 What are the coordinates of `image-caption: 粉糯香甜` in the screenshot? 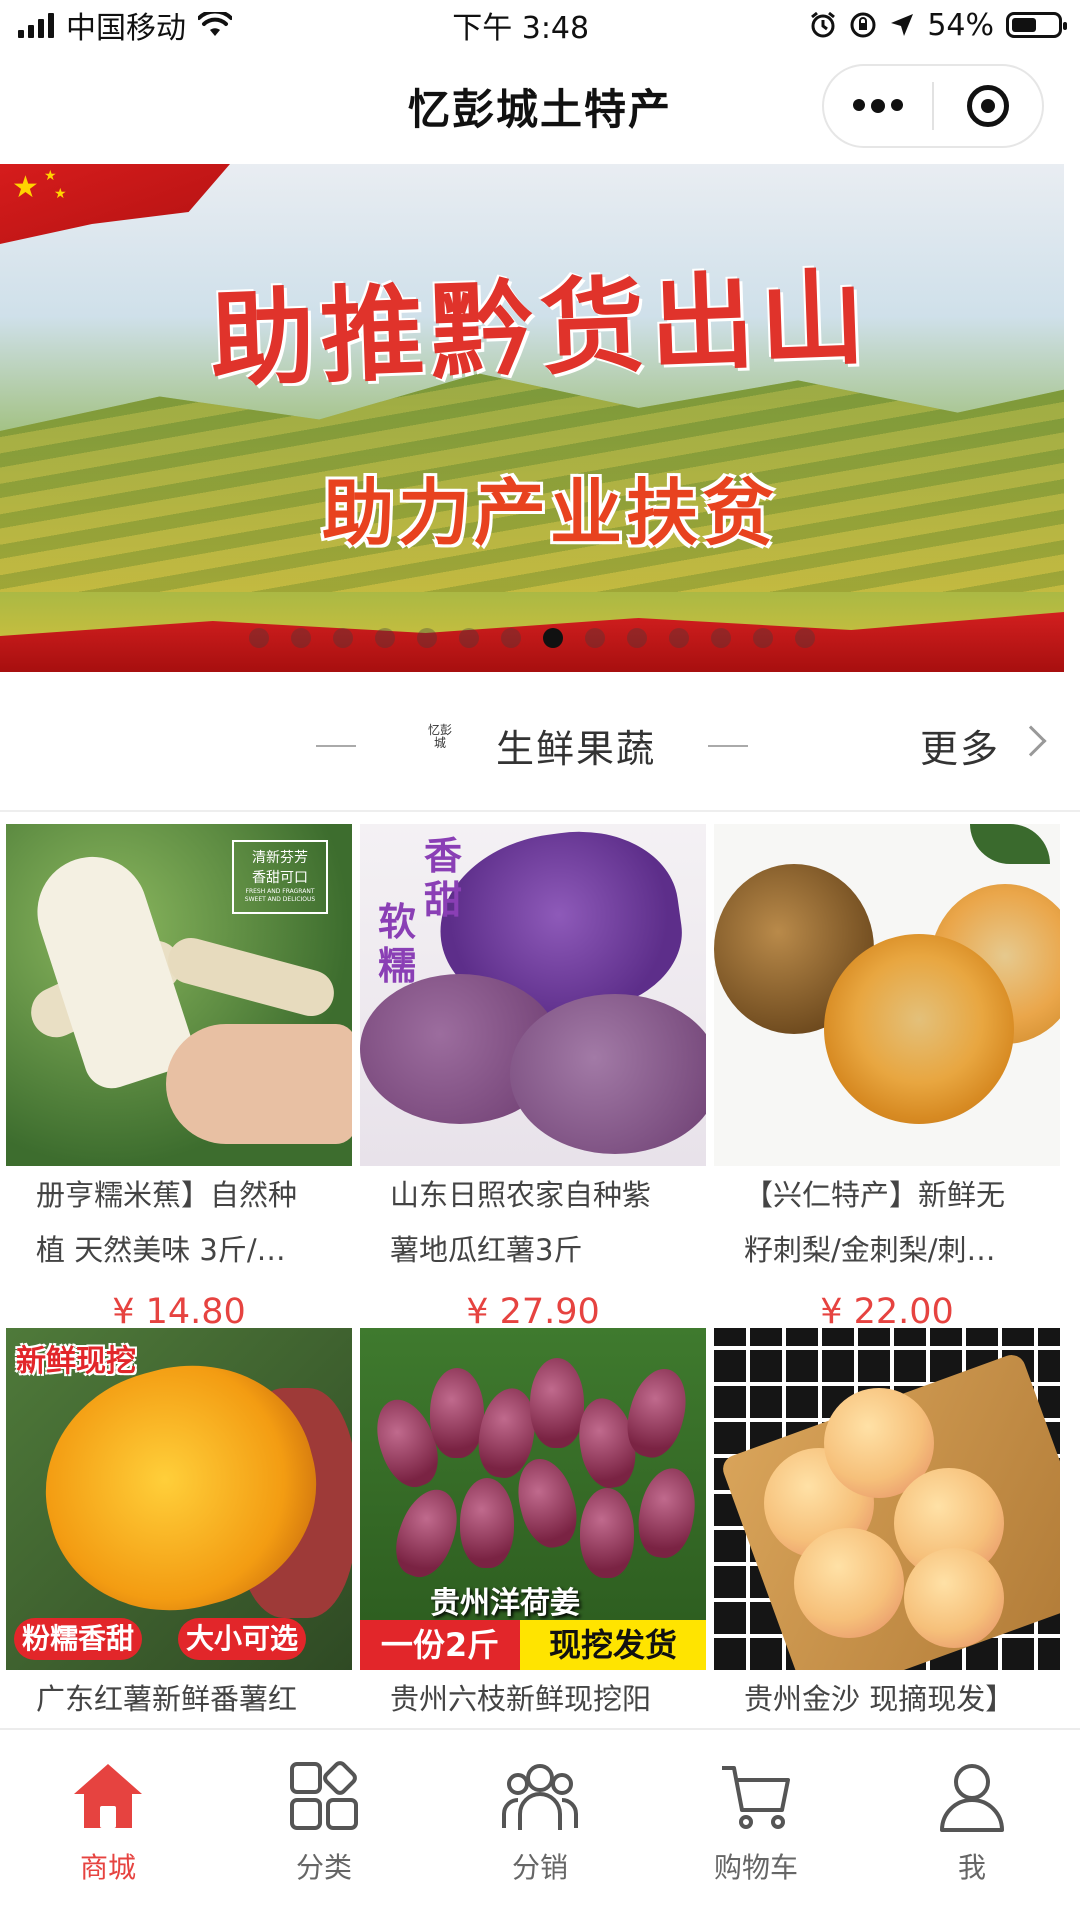 It's located at (78, 1639).